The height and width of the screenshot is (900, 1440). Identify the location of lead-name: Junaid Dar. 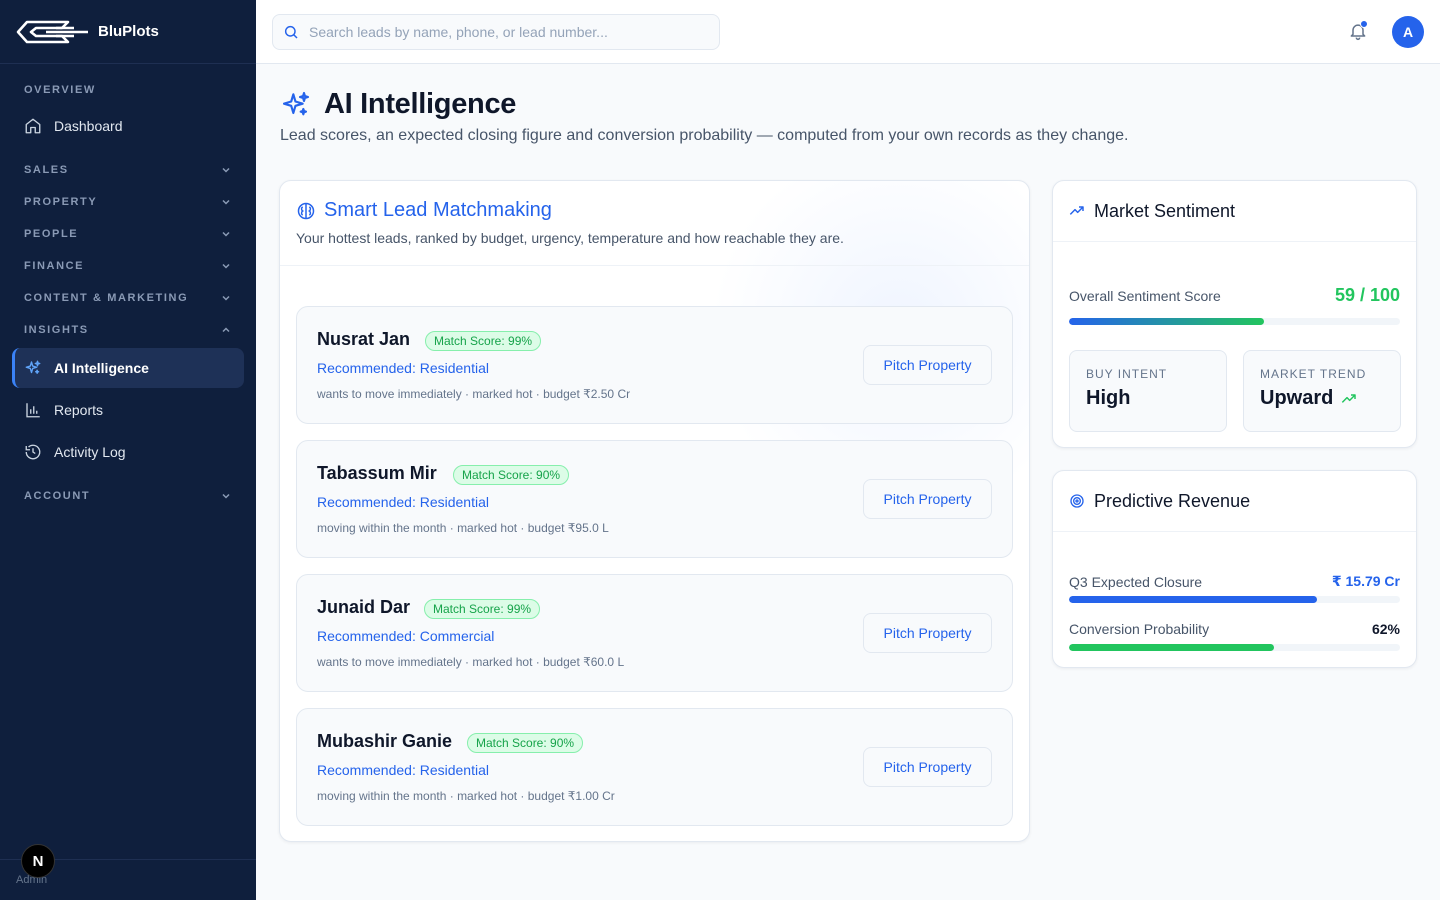
(364, 607).